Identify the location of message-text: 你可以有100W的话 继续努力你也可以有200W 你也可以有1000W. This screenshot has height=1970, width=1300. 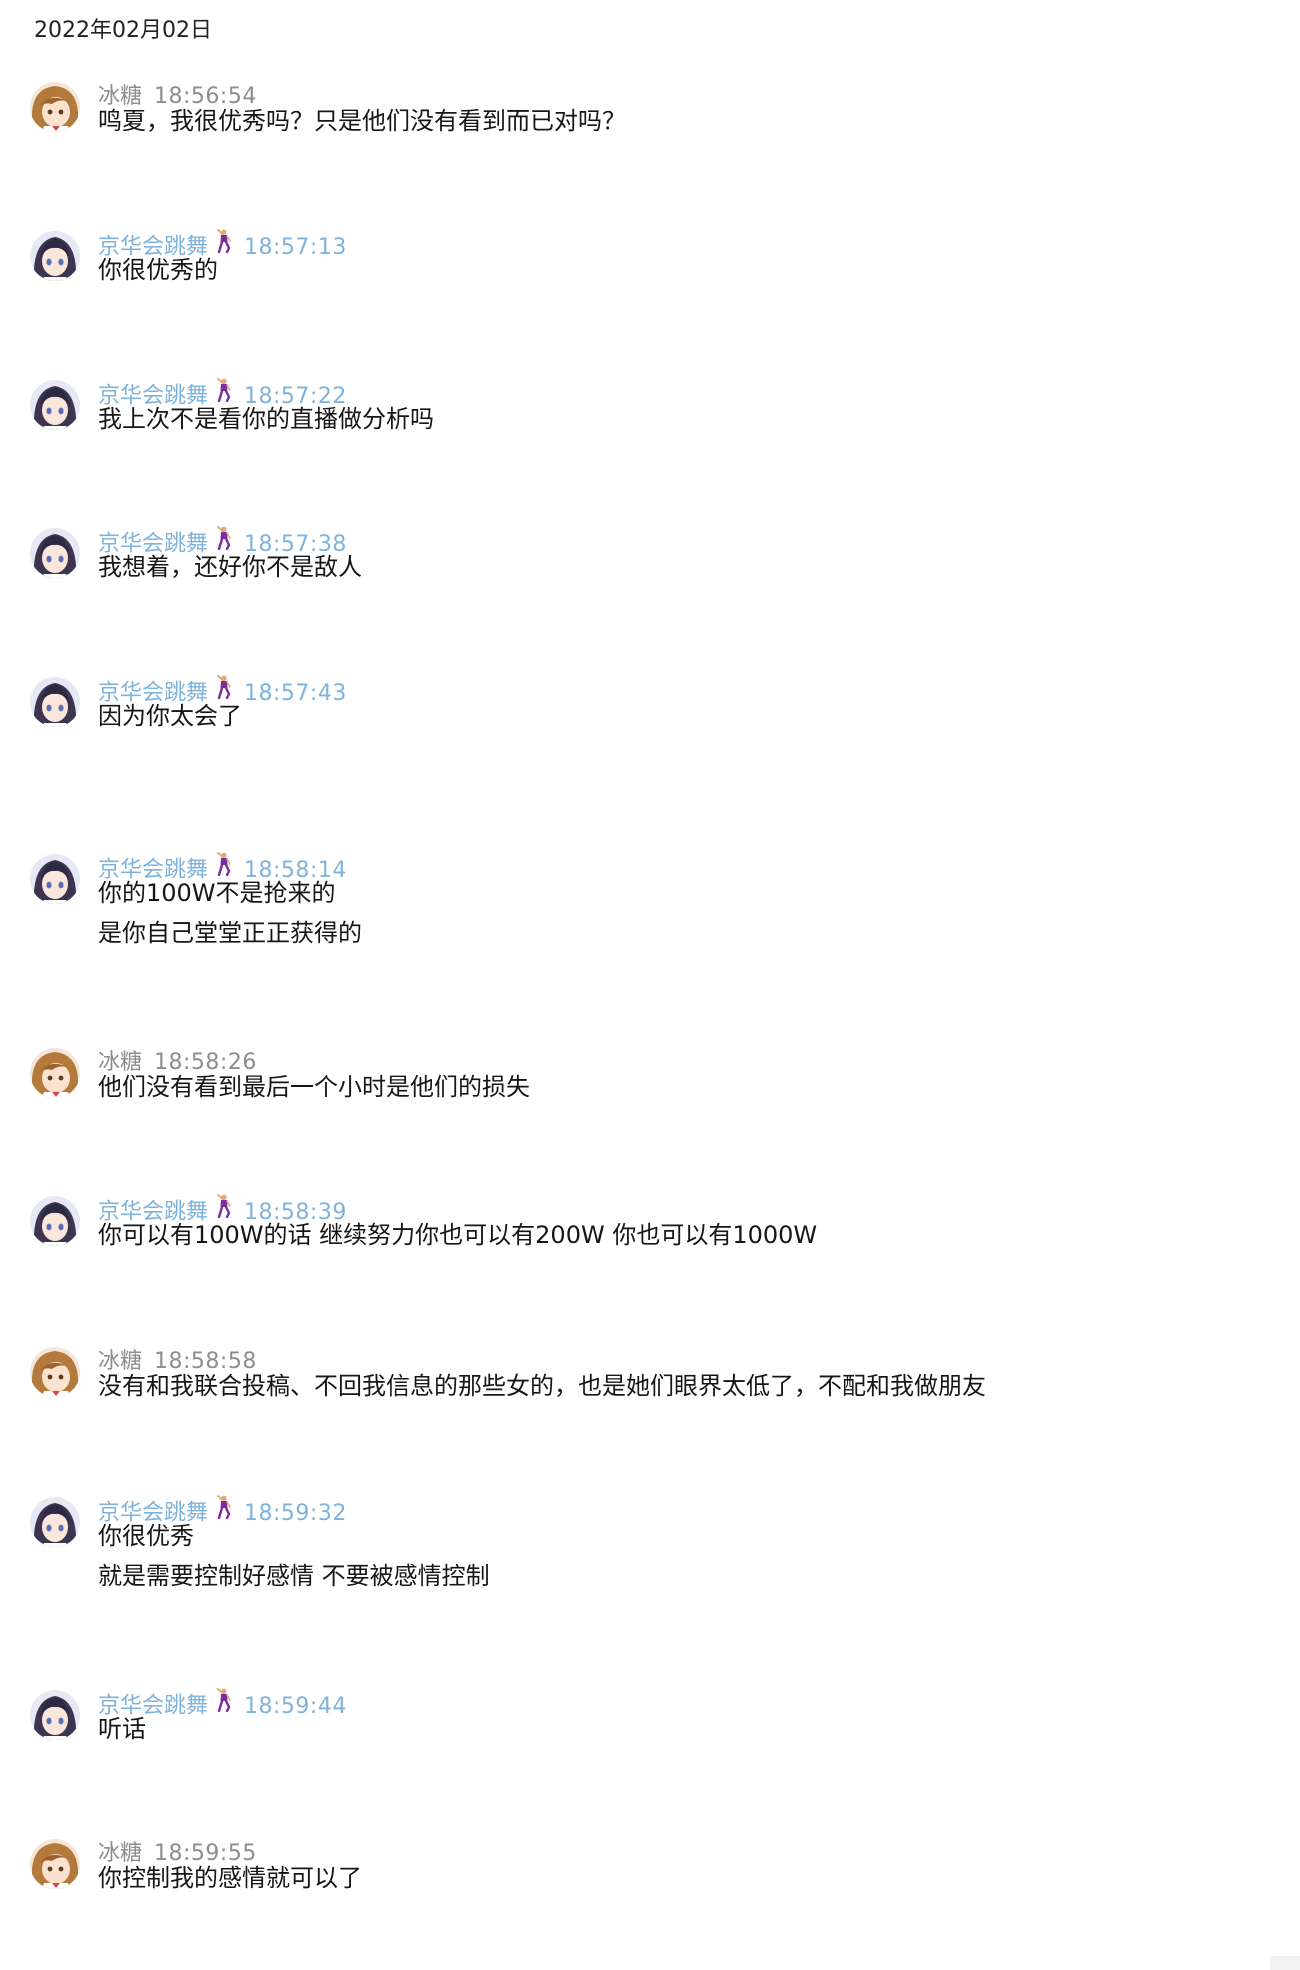
(458, 1235).